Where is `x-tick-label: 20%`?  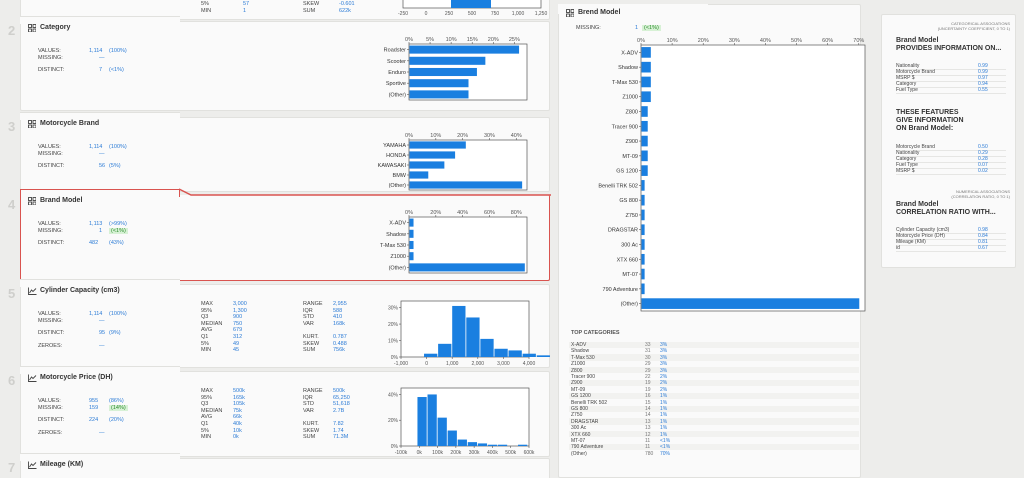 x-tick-label: 20% is located at coordinates (703, 41).